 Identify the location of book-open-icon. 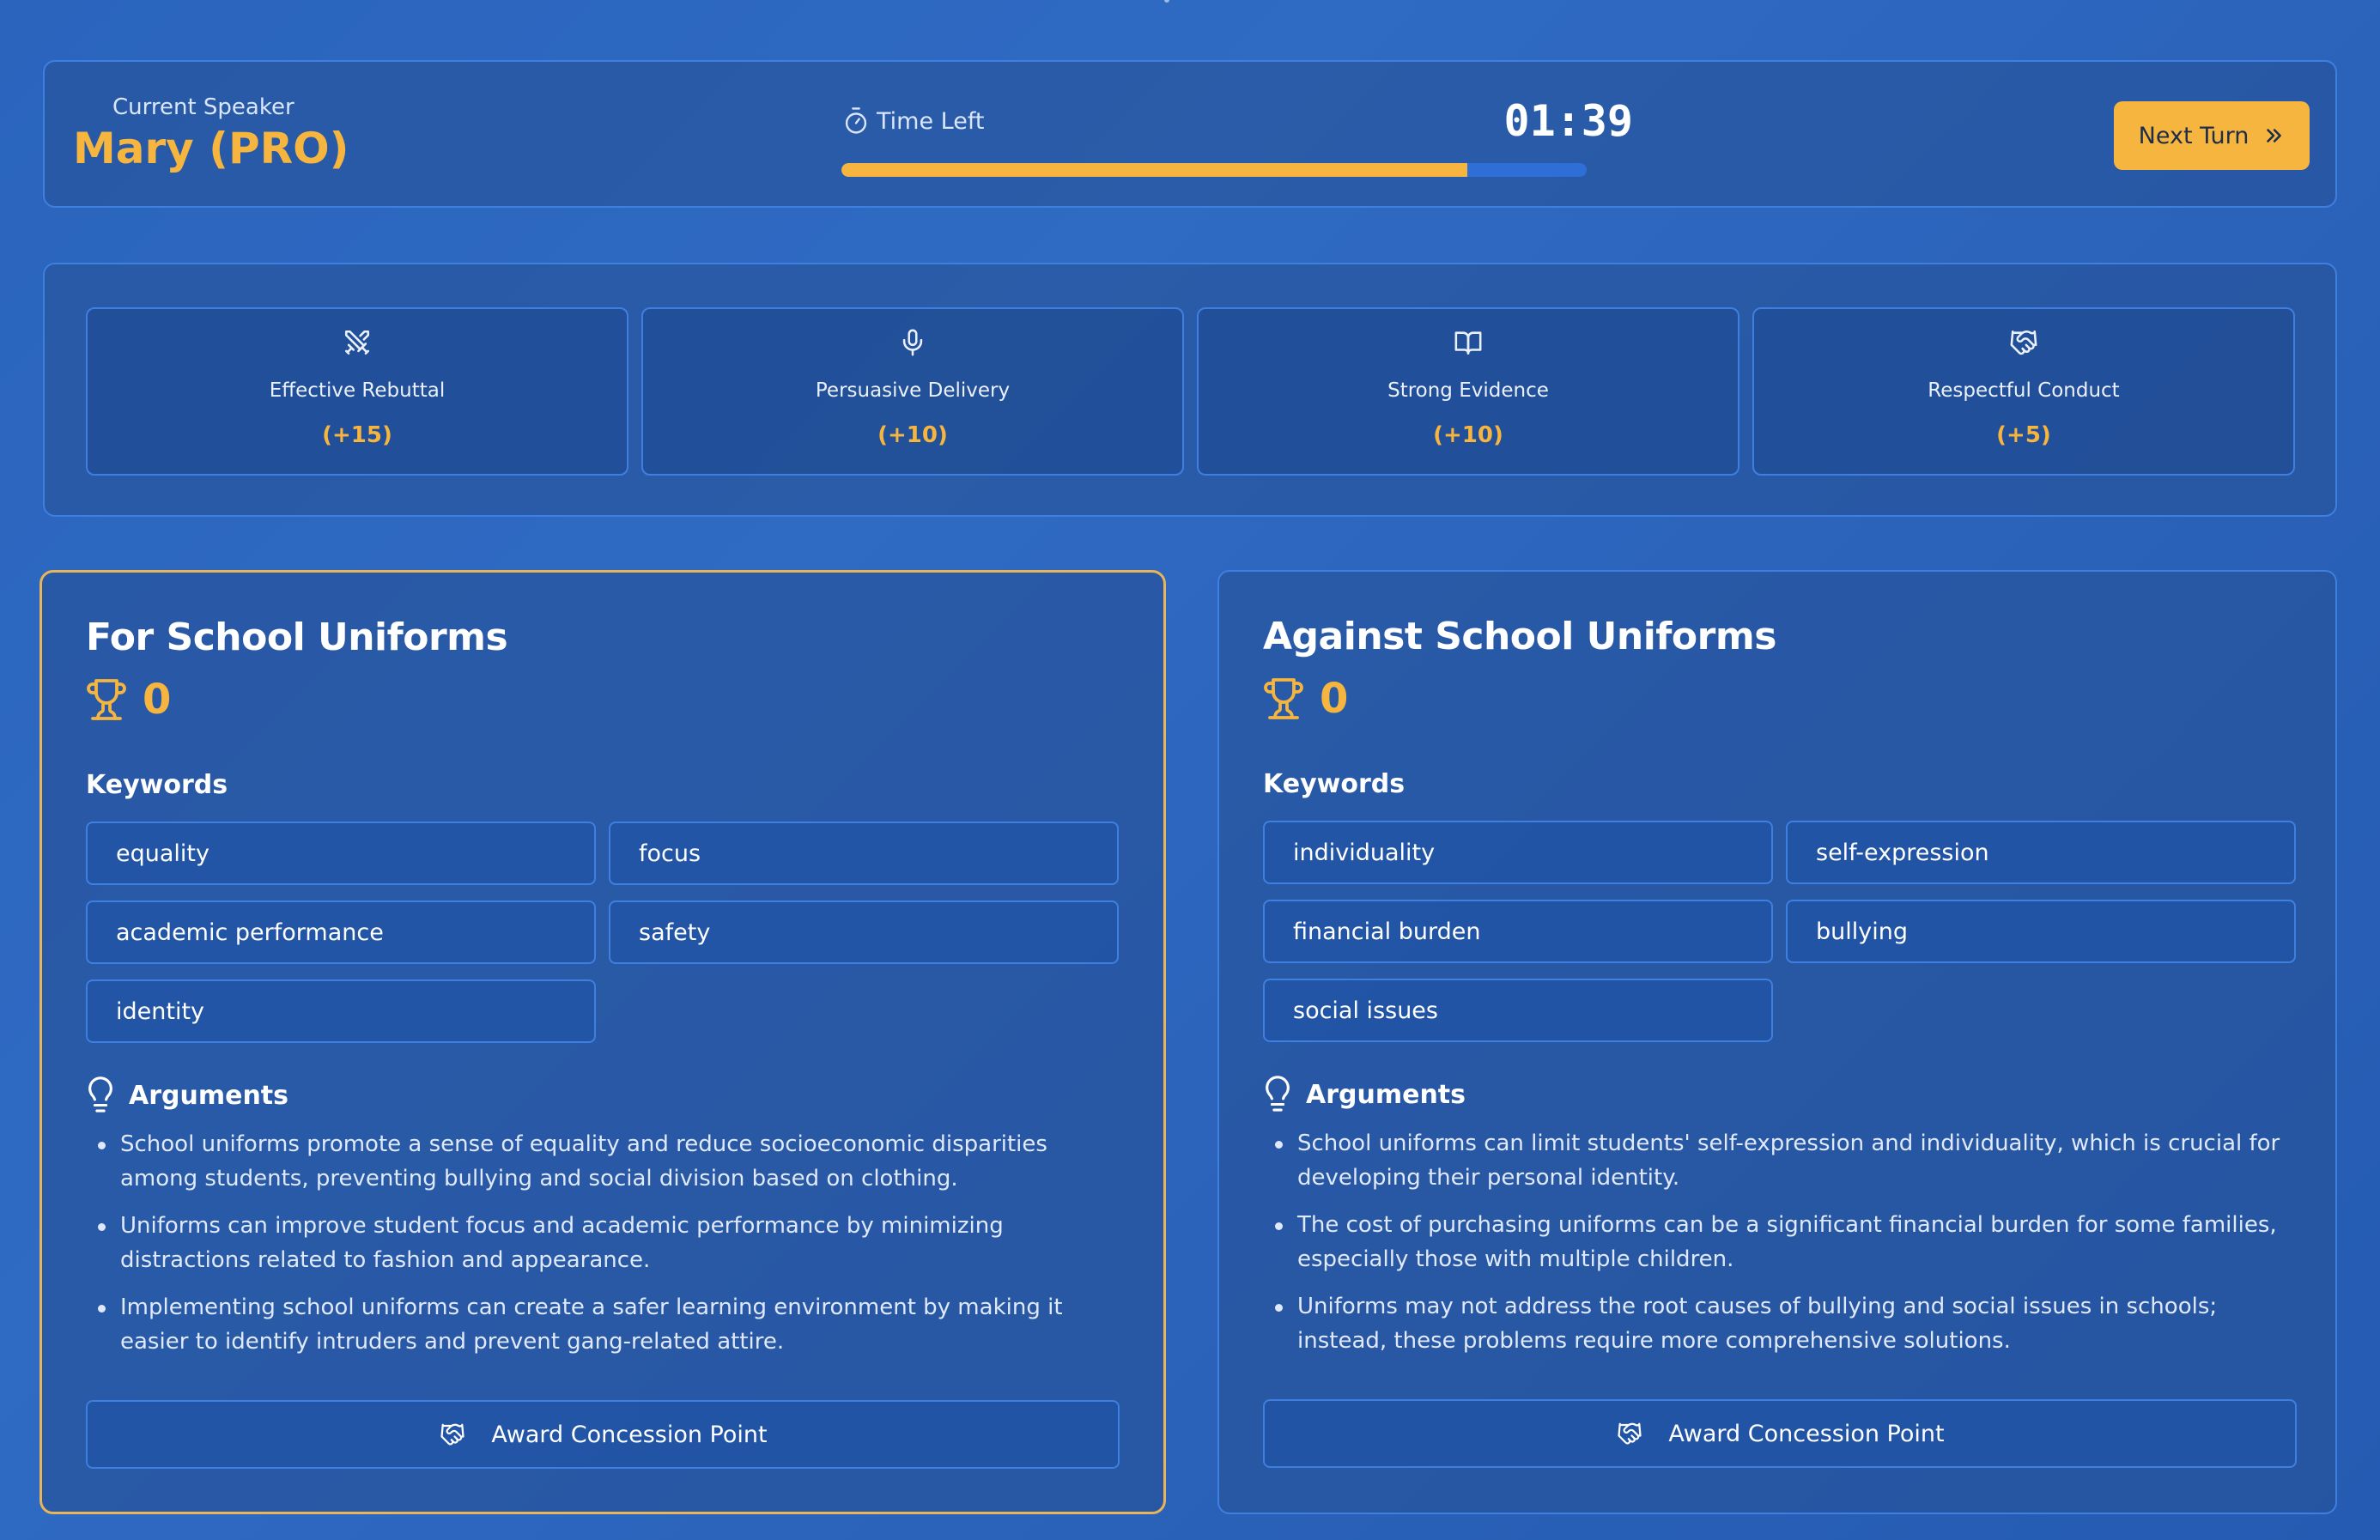
(1468, 343).